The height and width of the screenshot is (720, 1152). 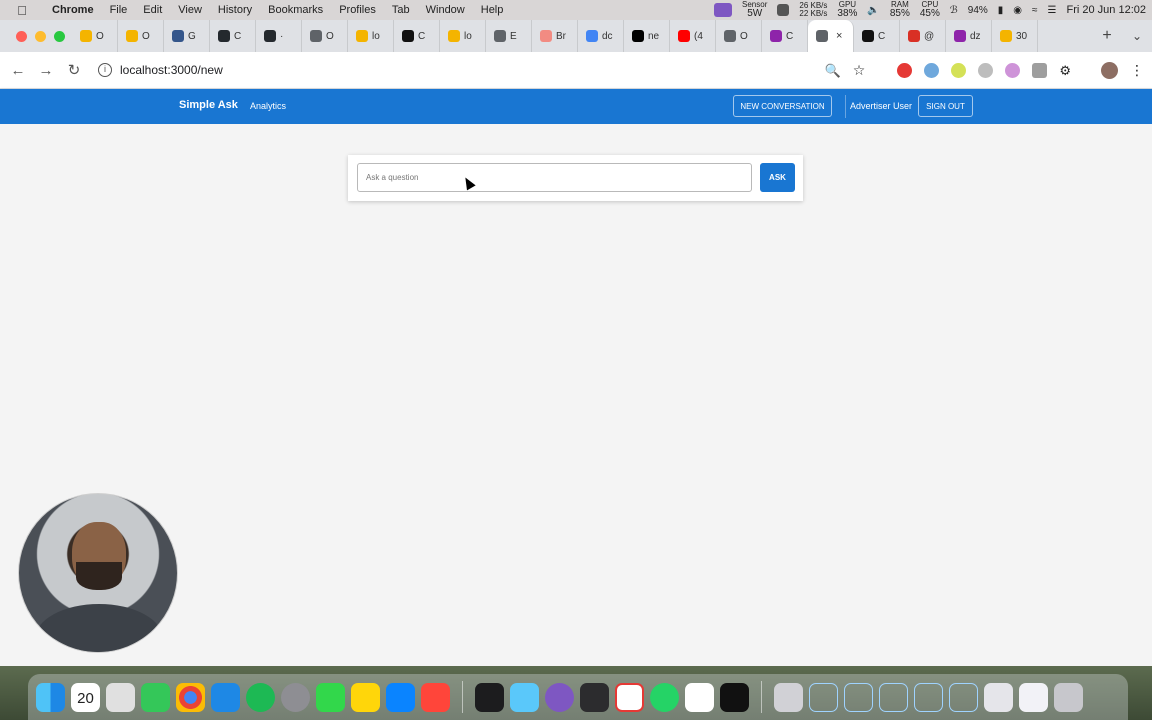 I want to click on brand-logo: Simple Ask, so click(x=208, y=105).